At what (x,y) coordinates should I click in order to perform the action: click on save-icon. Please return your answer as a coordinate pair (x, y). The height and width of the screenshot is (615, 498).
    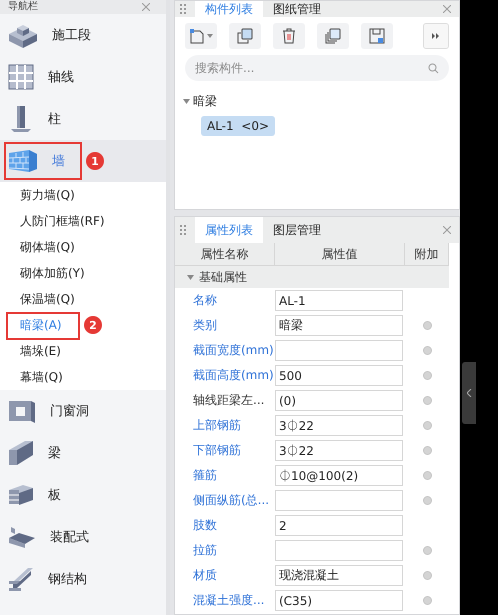
    Looking at the image, I should click on (377, 36).